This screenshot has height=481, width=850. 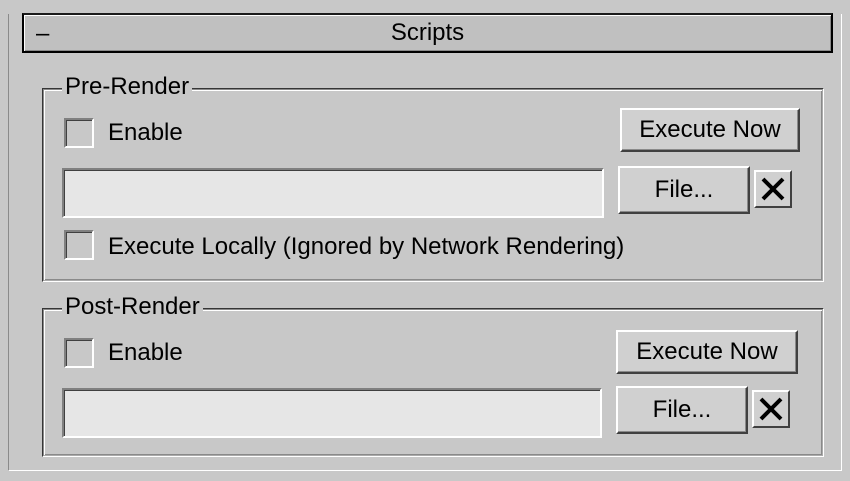 I want to click on pre-render-script-field, so click(x=333, y=193).